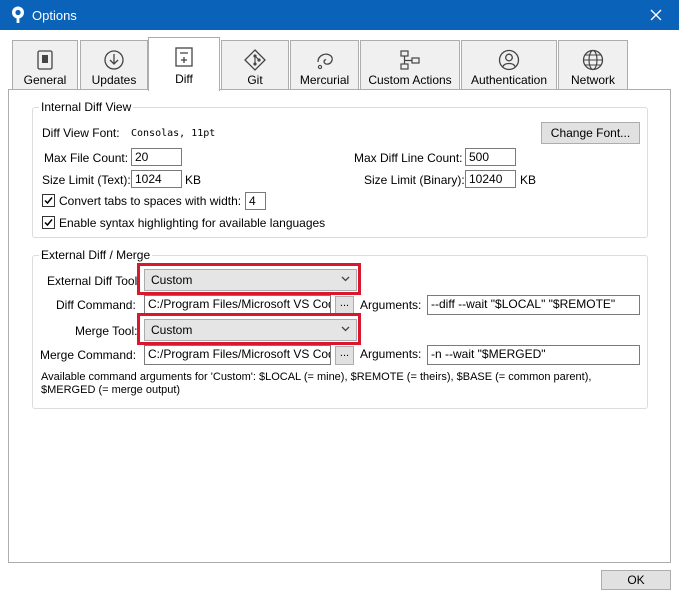 The width and height of the screenshot is (679, 597). Describe the element at coordinates (45, 60) in the screenshot. I see `general-icon` at that location.